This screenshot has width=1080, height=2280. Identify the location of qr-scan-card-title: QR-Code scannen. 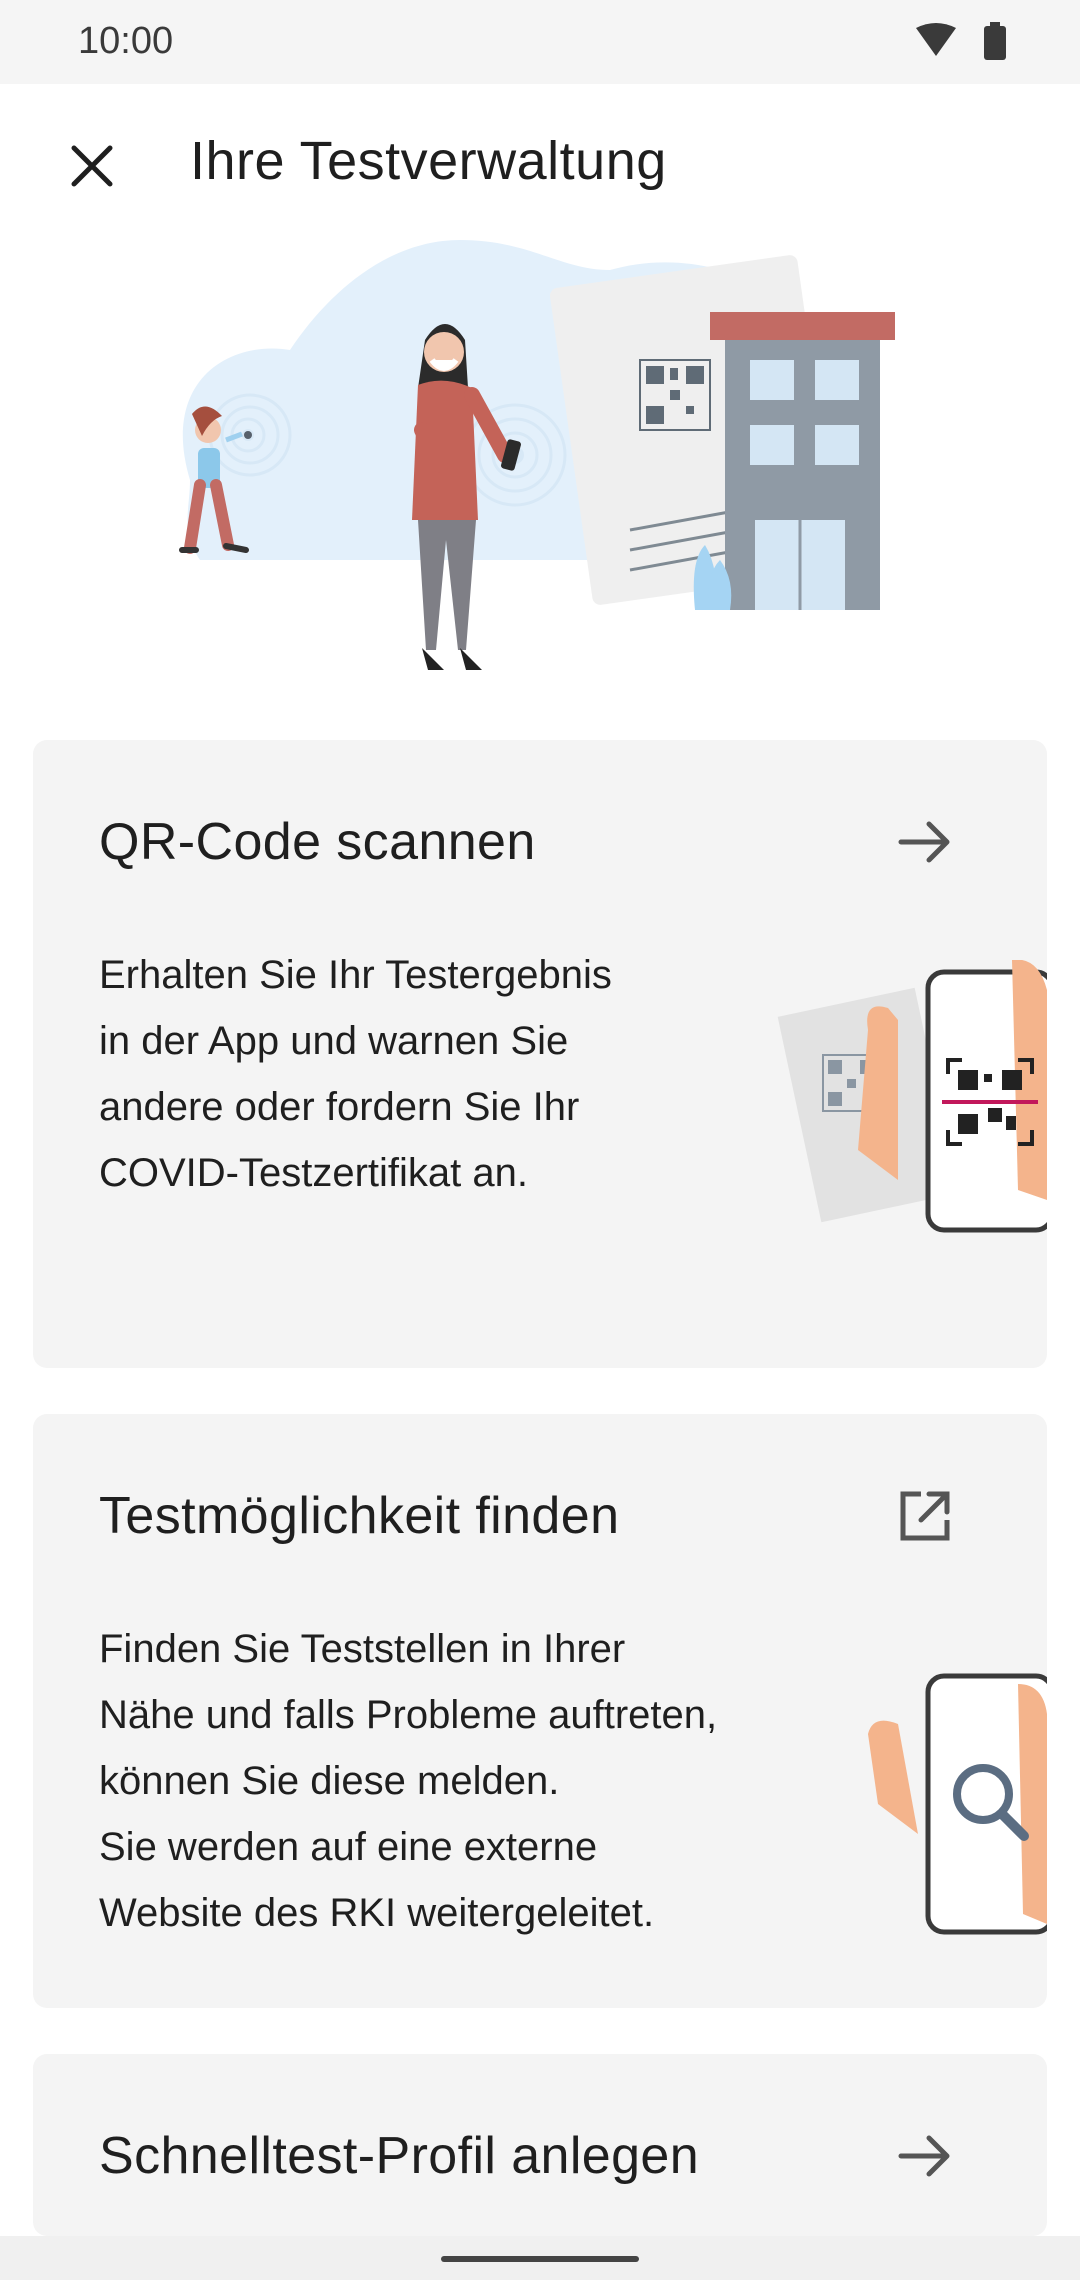
(317, 842).